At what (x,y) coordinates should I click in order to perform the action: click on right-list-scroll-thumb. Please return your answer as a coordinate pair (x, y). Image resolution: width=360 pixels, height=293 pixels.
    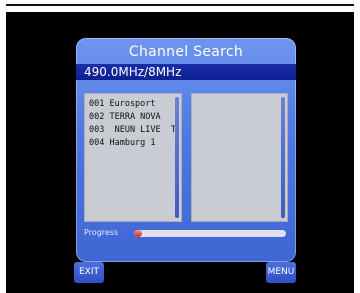
    Looking at the image, I should click on (283, 157).